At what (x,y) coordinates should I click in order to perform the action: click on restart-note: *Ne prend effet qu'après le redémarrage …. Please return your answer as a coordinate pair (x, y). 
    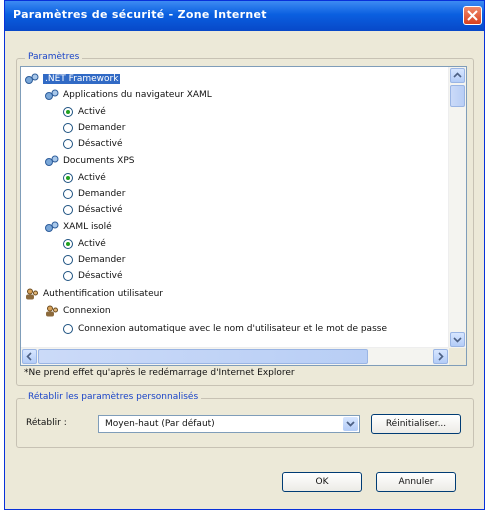
    Looking at the image, I should click on (159, 373).